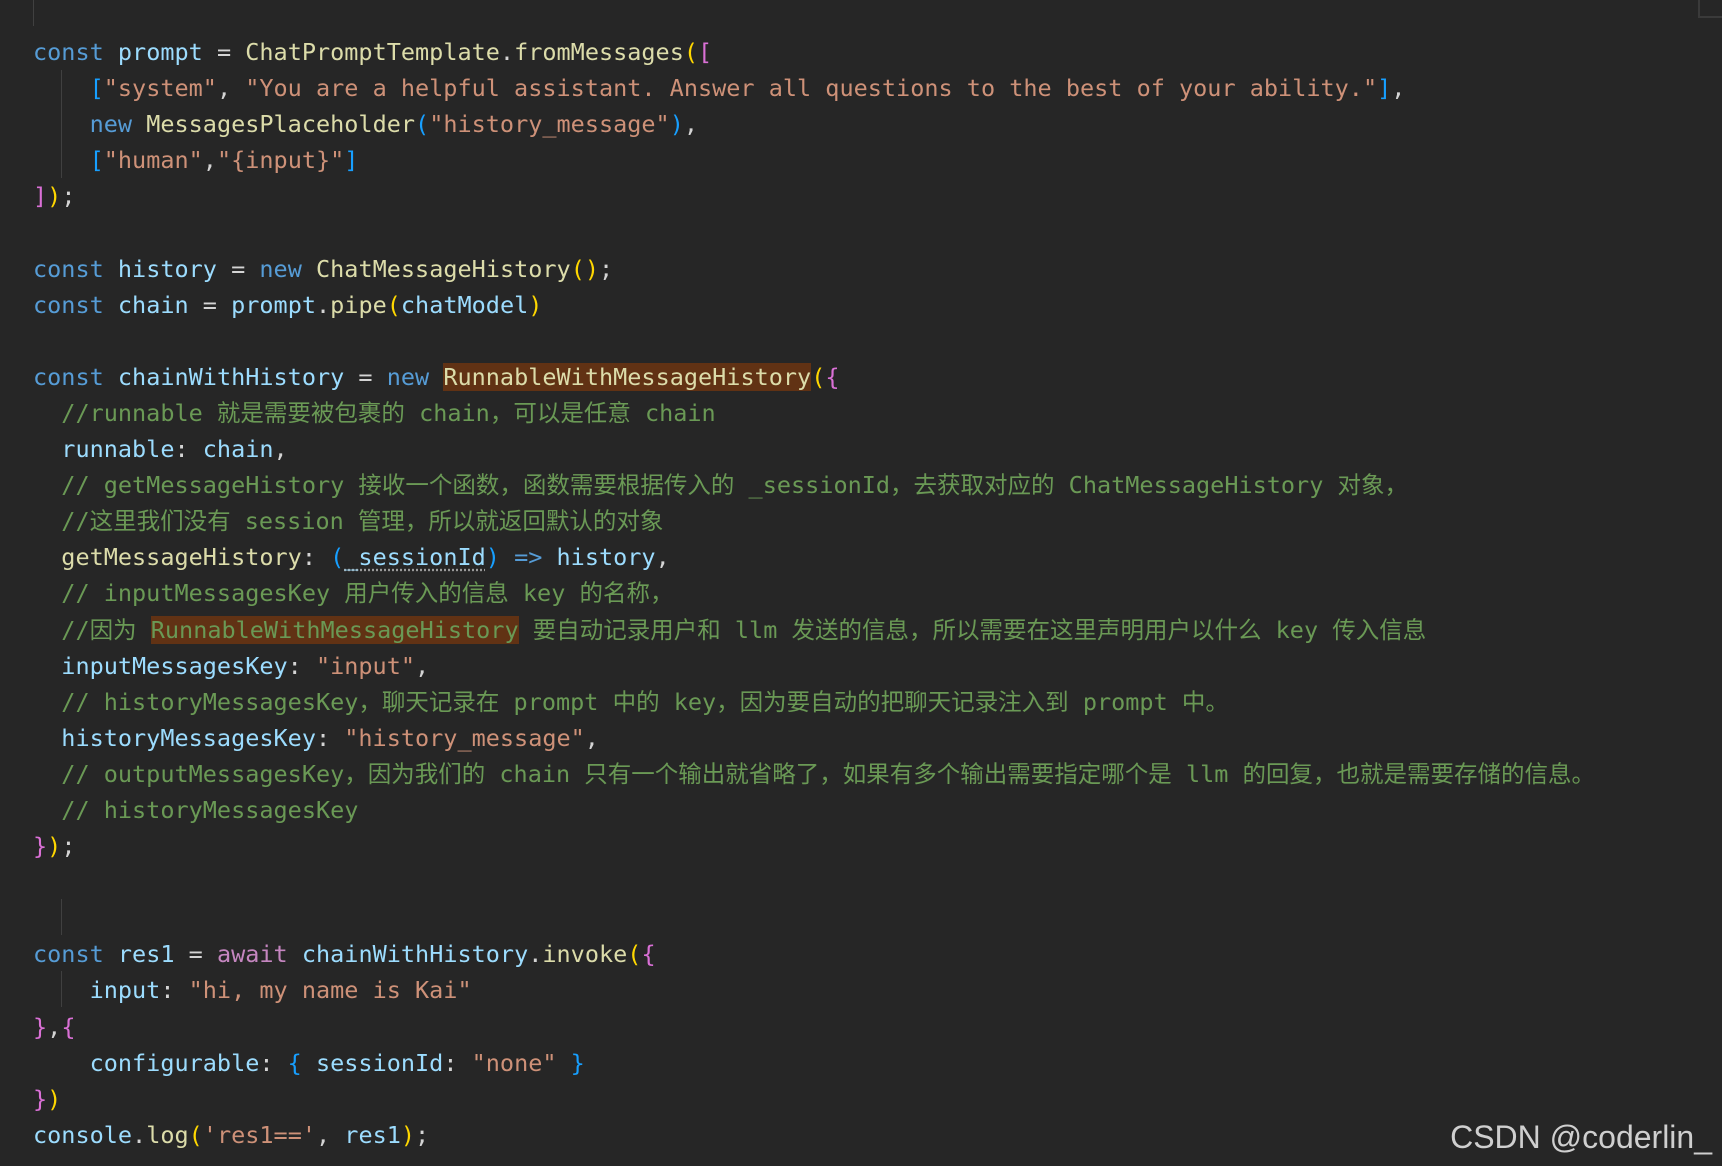 This screenshot has height=1166, width=1722. What do you see at coordinates (814, 1099) in the screenshot?
I see `code-line: })` at bounding box center [814, 1099].